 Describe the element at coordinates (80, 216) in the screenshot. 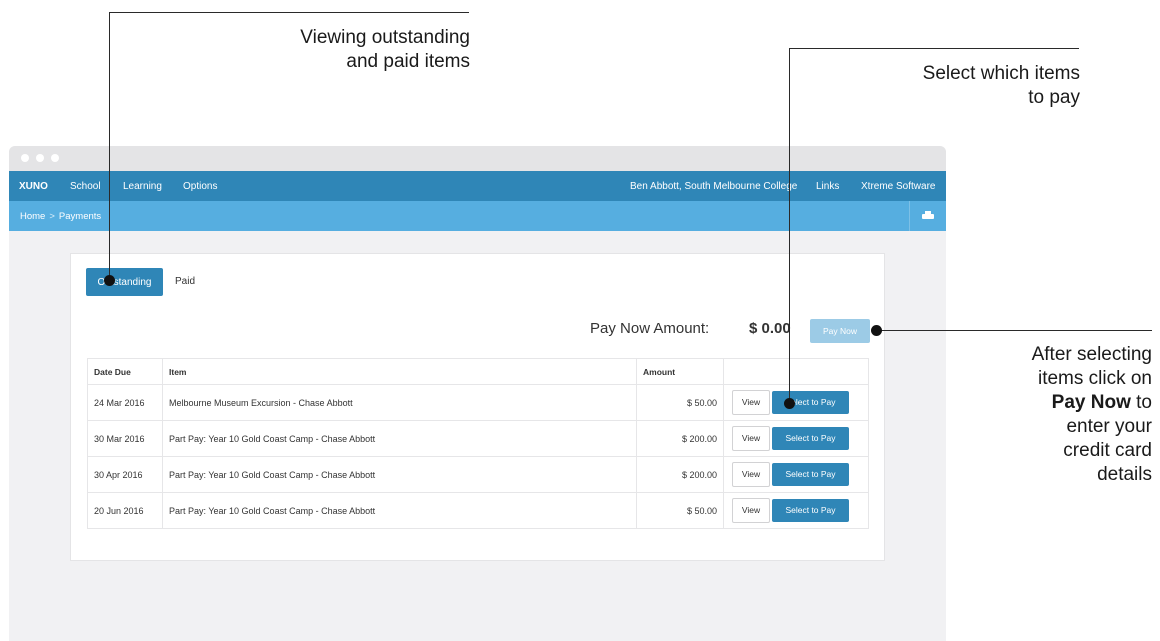

I see `breadcrumb-current: Payments` at that location.